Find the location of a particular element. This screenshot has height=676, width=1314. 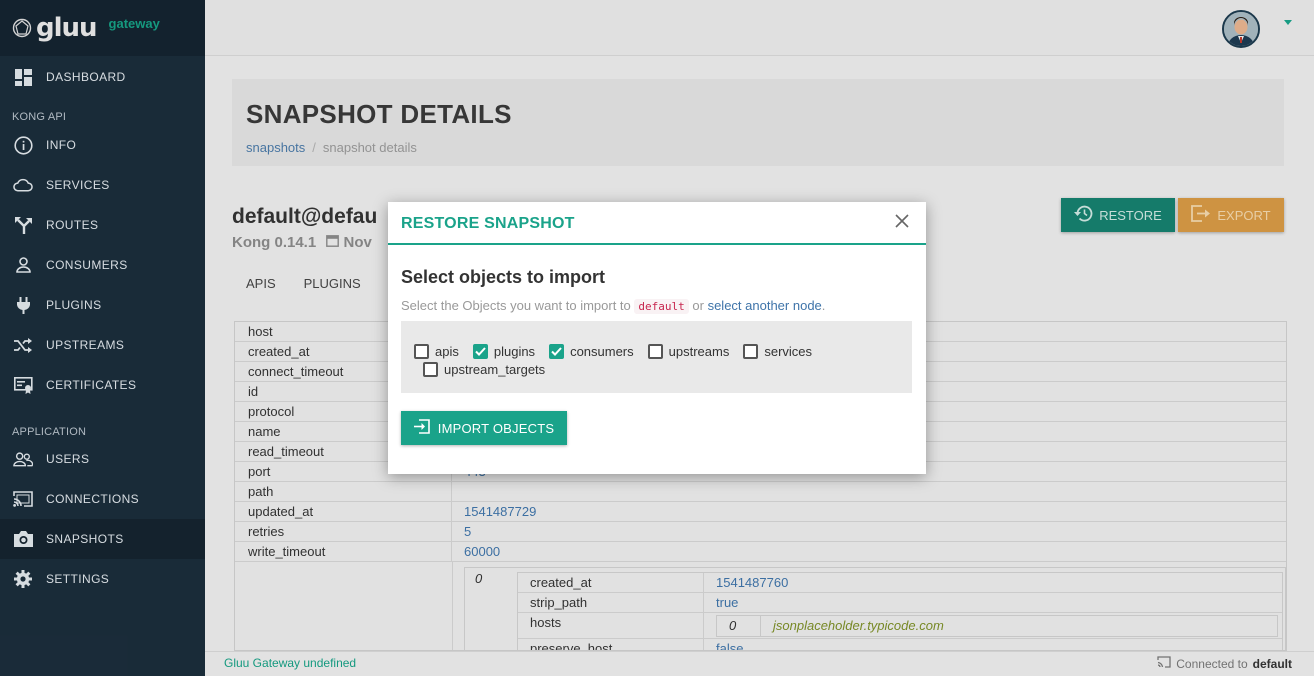

import-objects-button: IMPORT OBJECTS is located at coordinates (484, 428).